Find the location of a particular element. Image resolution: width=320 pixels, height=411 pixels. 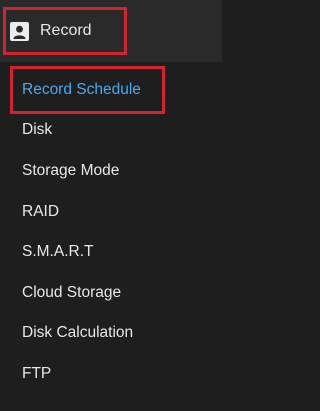

header-highlight-box is located at coordinates (65, 31).